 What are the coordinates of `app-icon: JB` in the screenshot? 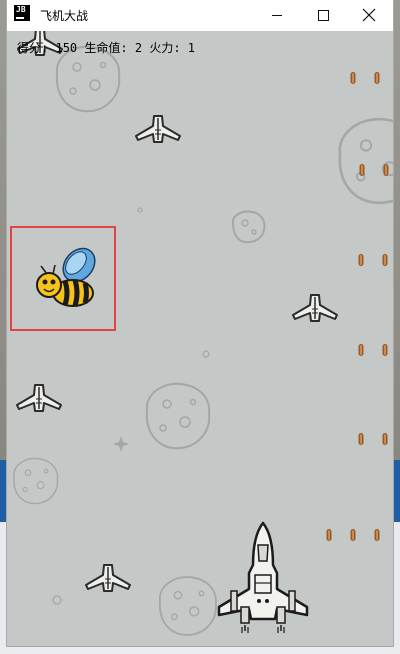 It's located at (22, 13).